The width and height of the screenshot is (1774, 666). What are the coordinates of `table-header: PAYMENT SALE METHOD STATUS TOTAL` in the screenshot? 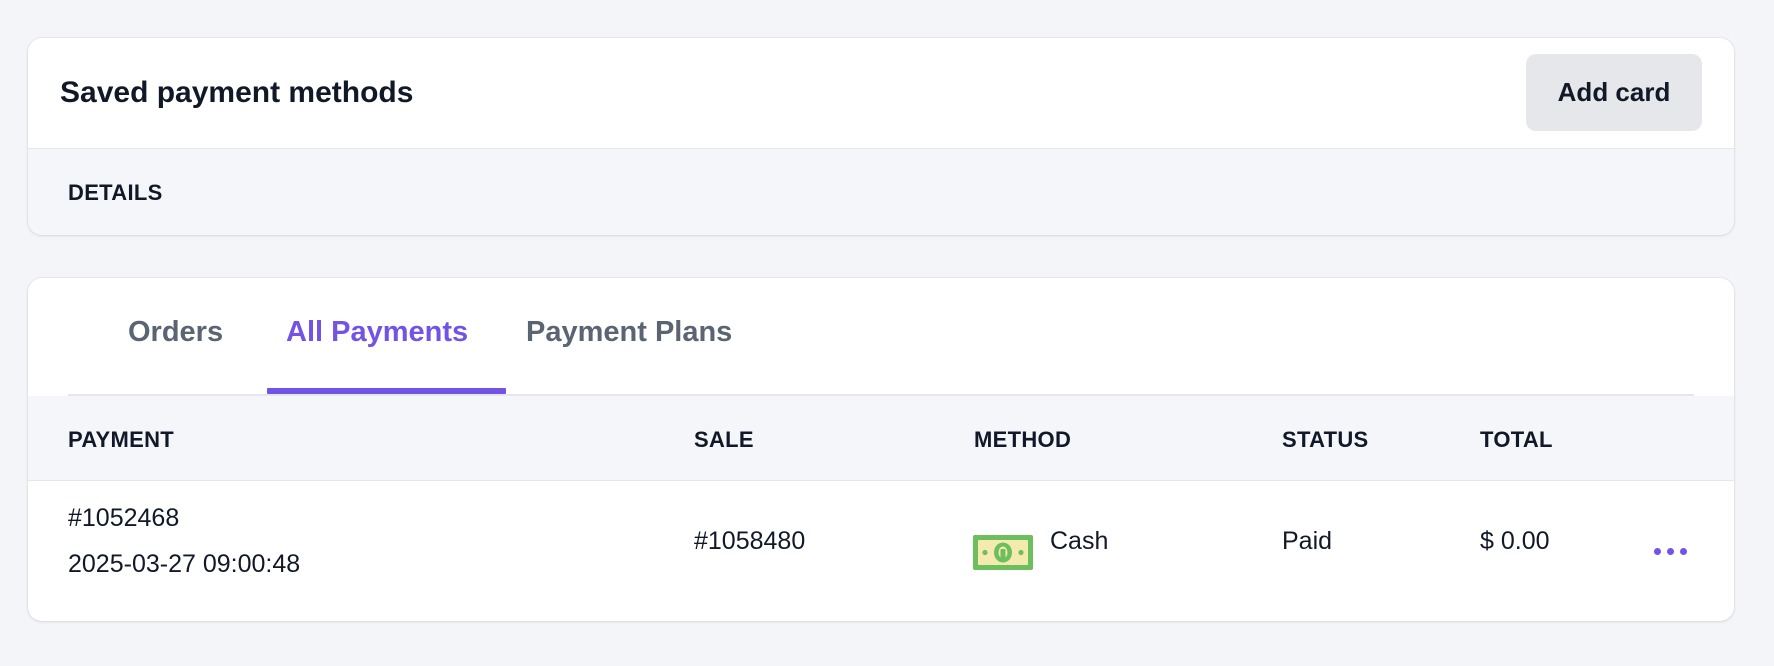 It's located at (881, 438).